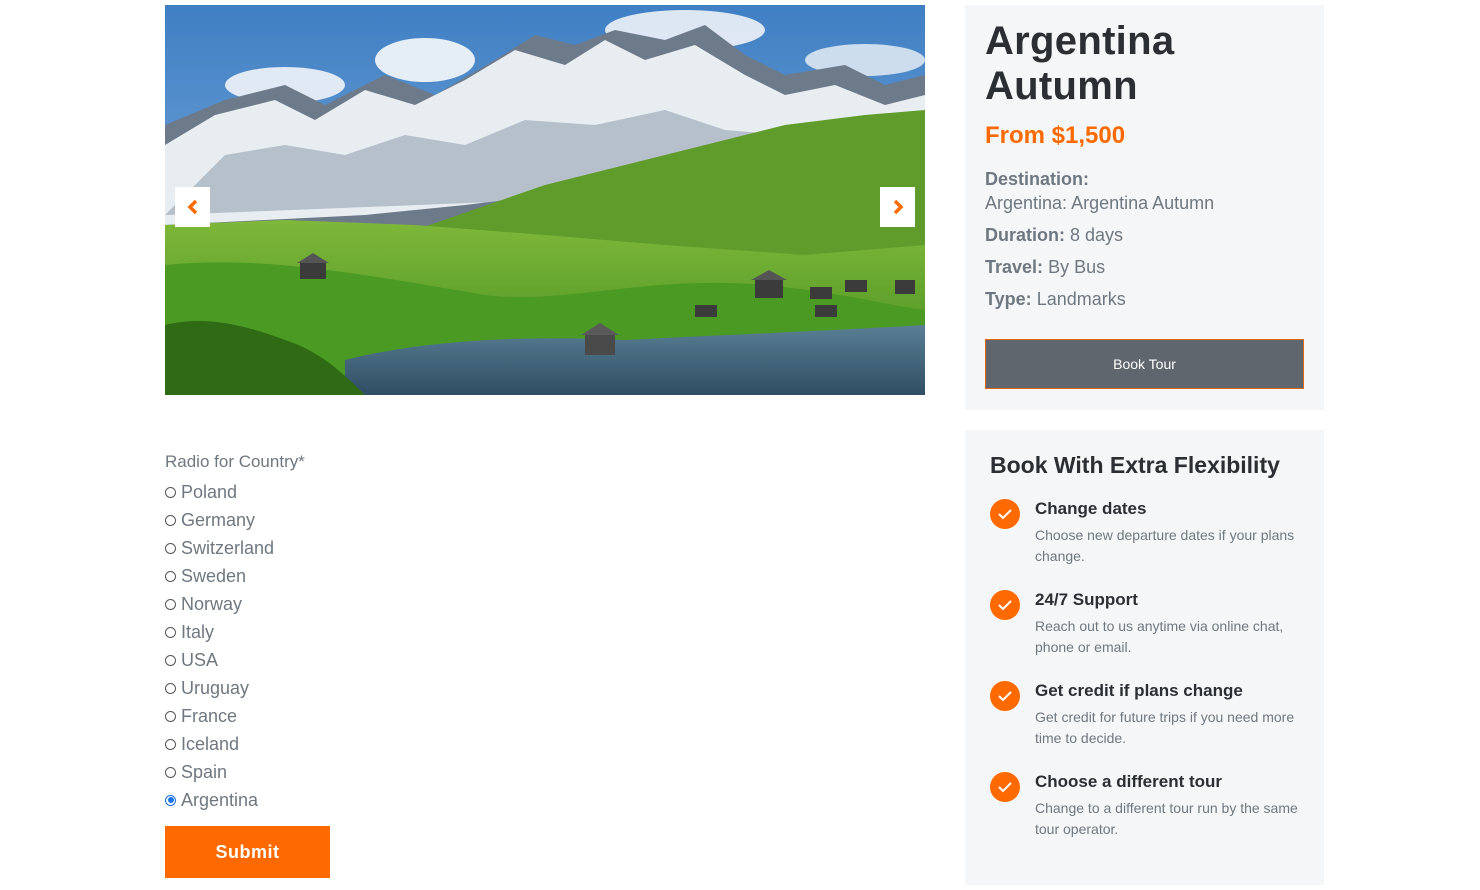 This screenshot has height=890, width=1480. What do you see at coordinates (1144, 191) in the screenshot?
I see `destination-row: Destination: Argentina: Argentina Autumn` at bounding box center [1144, 191].